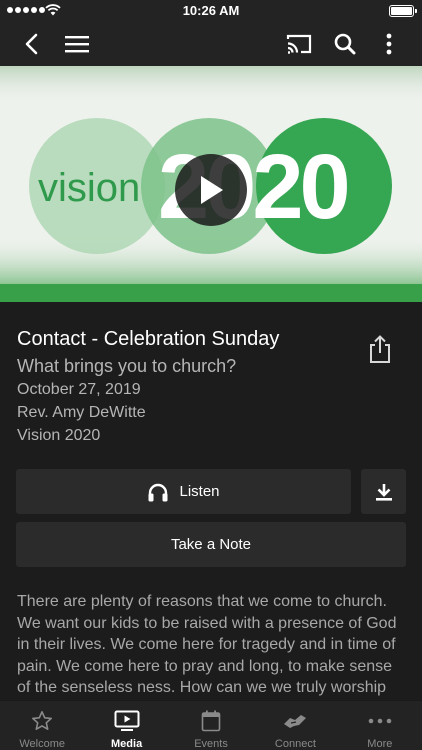  Describe the element at coordinates (199, 491) in the screenshot. I see `listen-label: Listen` at that location.